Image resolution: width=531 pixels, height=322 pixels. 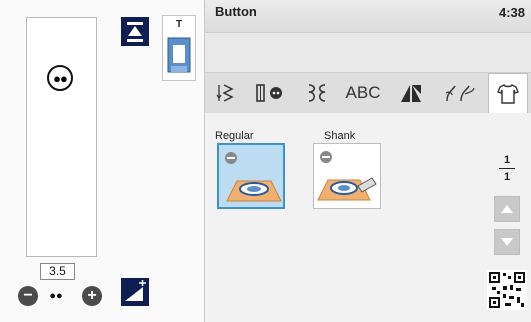 What do you see at coordinates (507, 177) in the screenshot?
I see `page-total: 1` at bounding box center [507, 177].